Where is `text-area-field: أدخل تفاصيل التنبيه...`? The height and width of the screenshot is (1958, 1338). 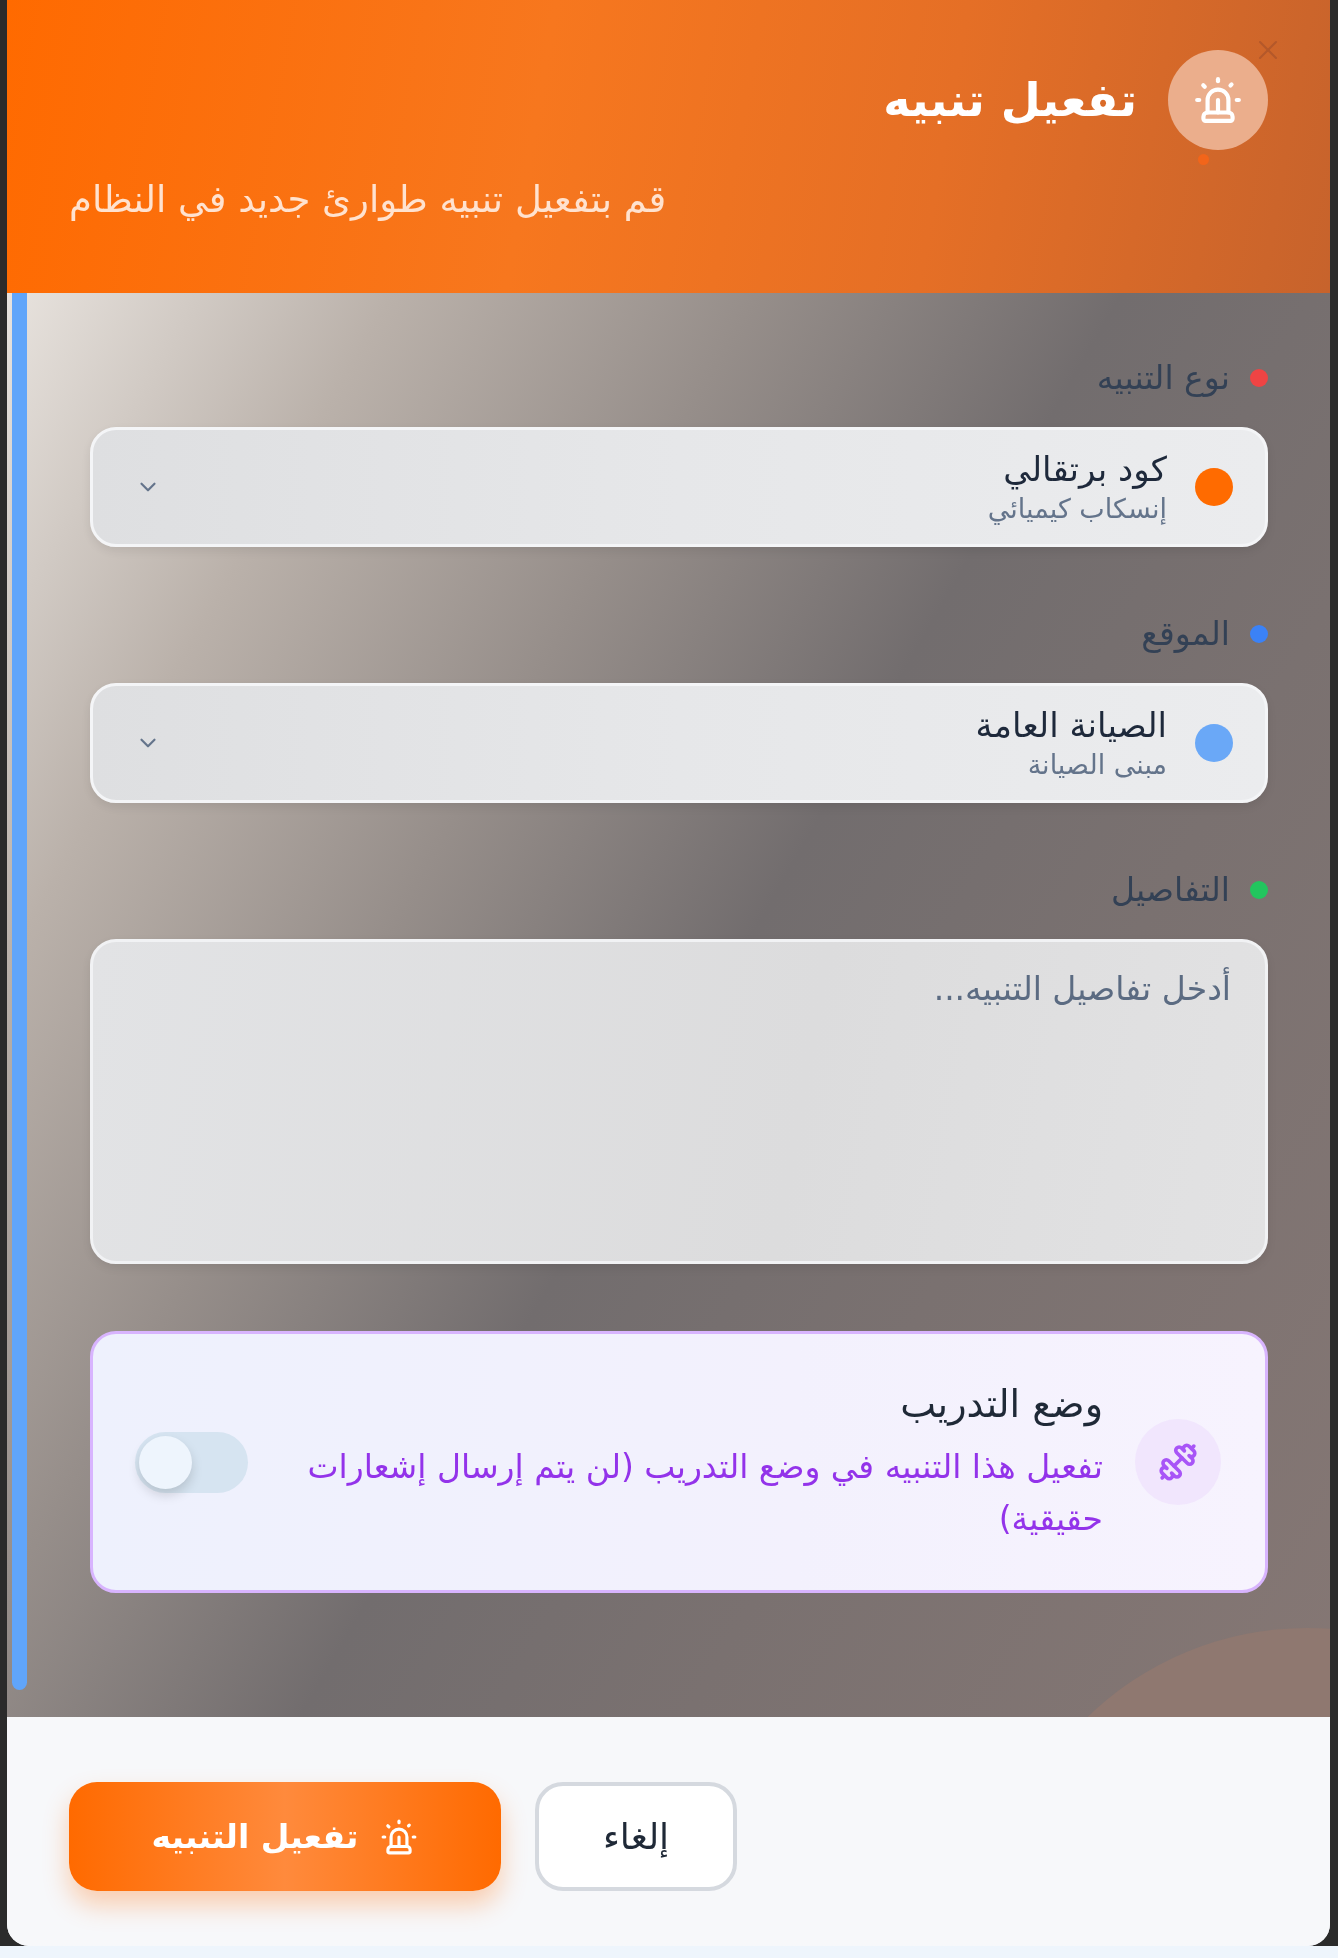
text-area-field: أدخل تفاصيل التنبيه... is located at coordinates (679, 1101).